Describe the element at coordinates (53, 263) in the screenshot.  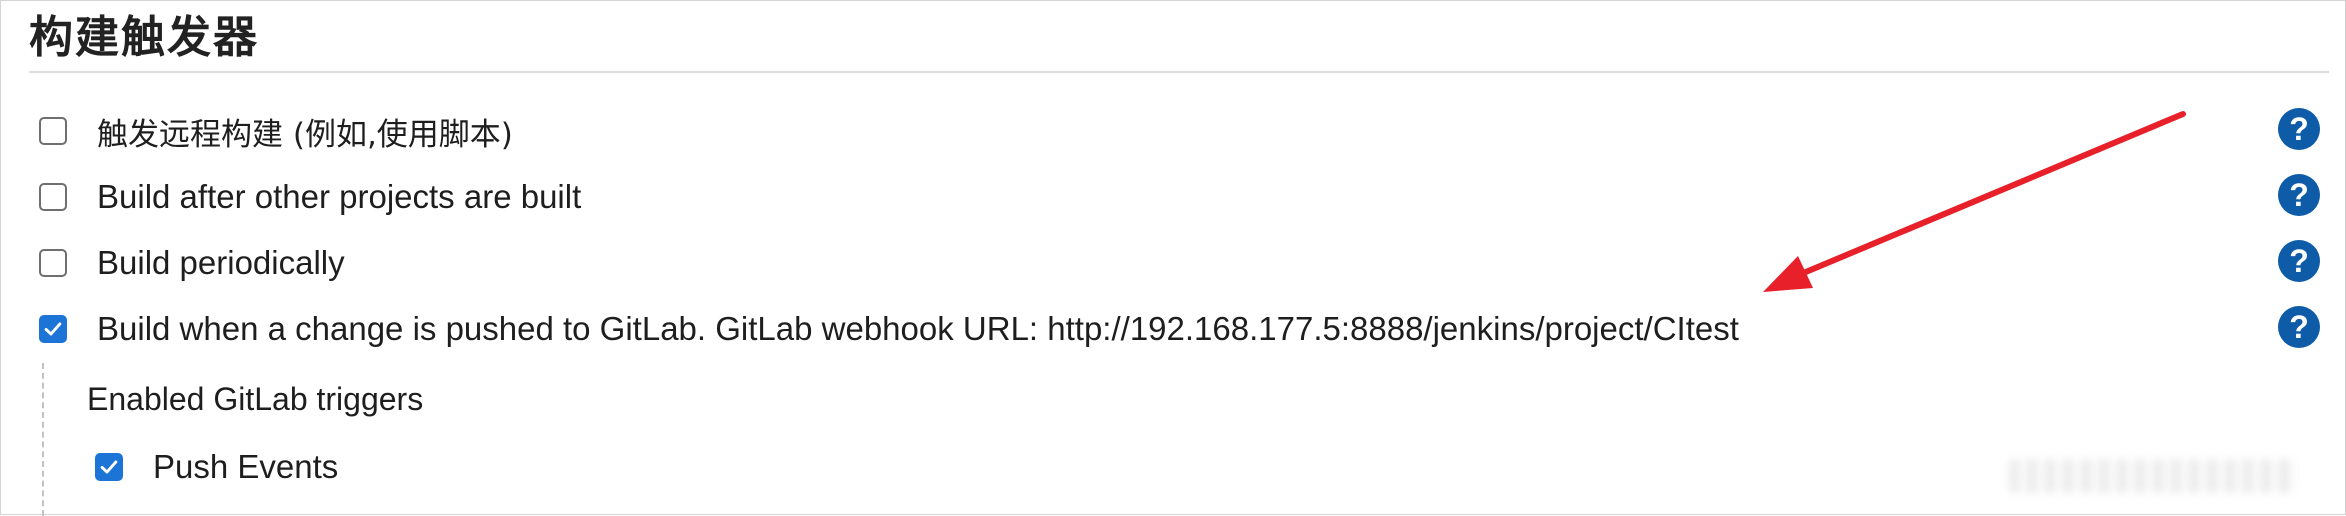
I see `trigger-periodically-checkbox` at that location.